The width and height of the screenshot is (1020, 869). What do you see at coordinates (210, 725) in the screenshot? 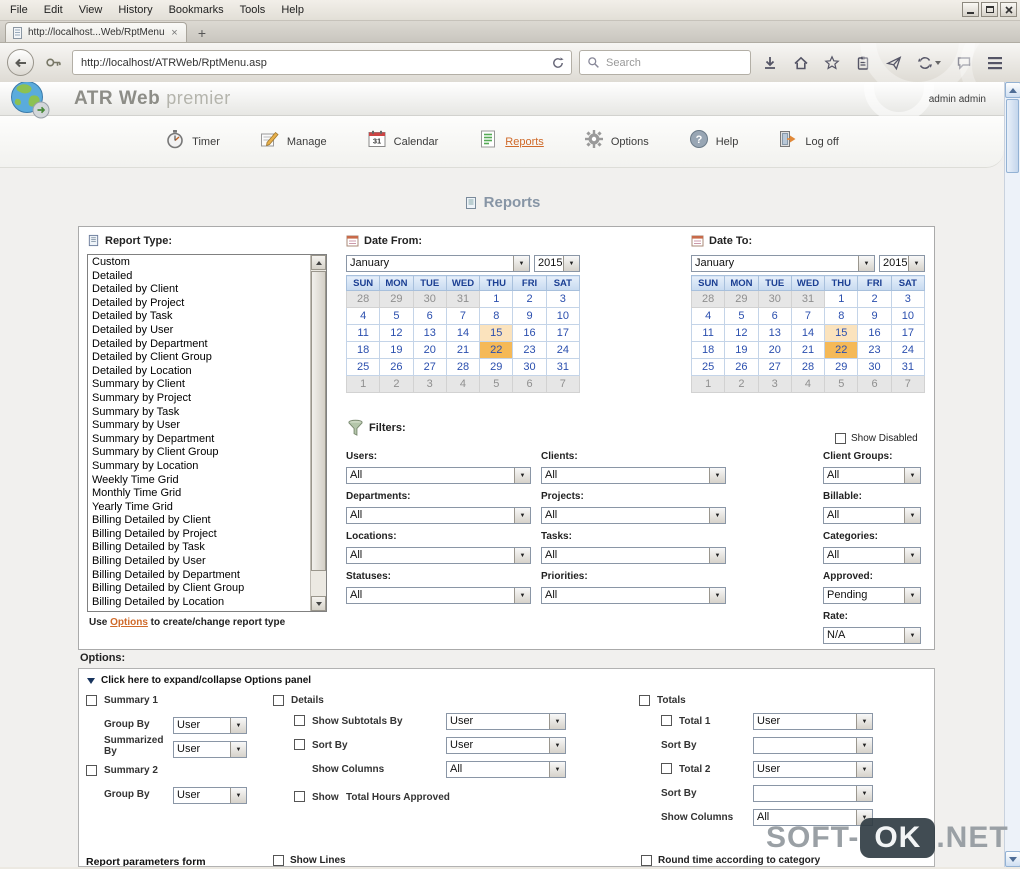
I see `summary-1-group-by-select: User ▼` at bounding box center [210, 725].